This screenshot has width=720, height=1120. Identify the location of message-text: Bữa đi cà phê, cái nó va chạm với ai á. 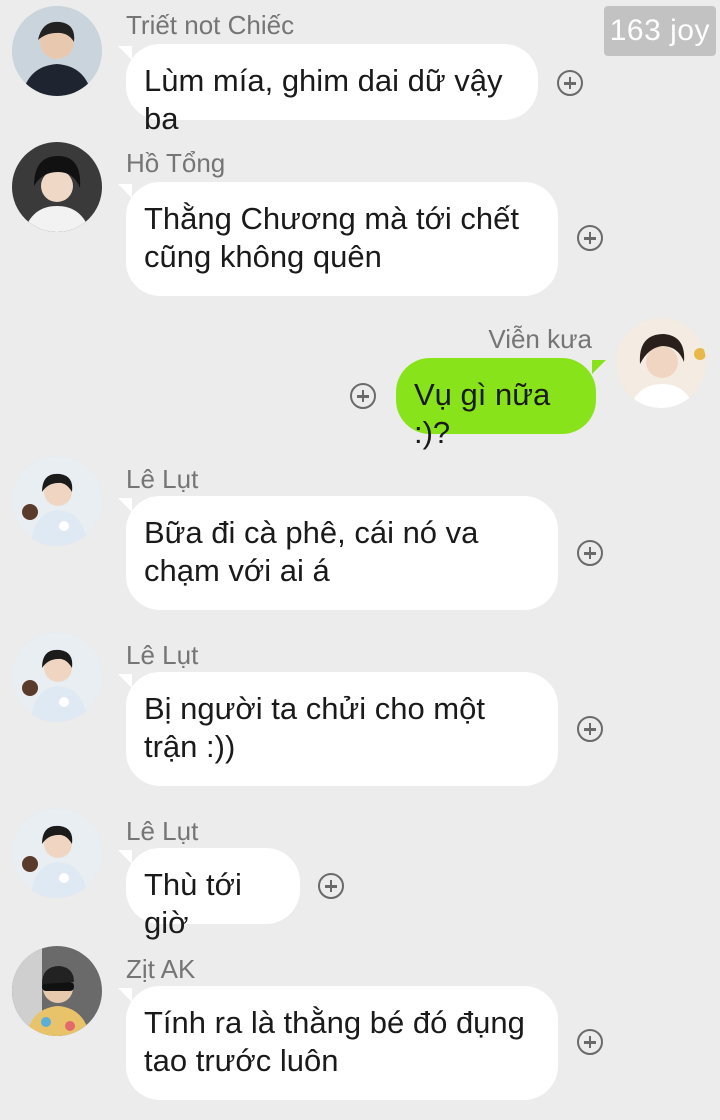
(311, 551).